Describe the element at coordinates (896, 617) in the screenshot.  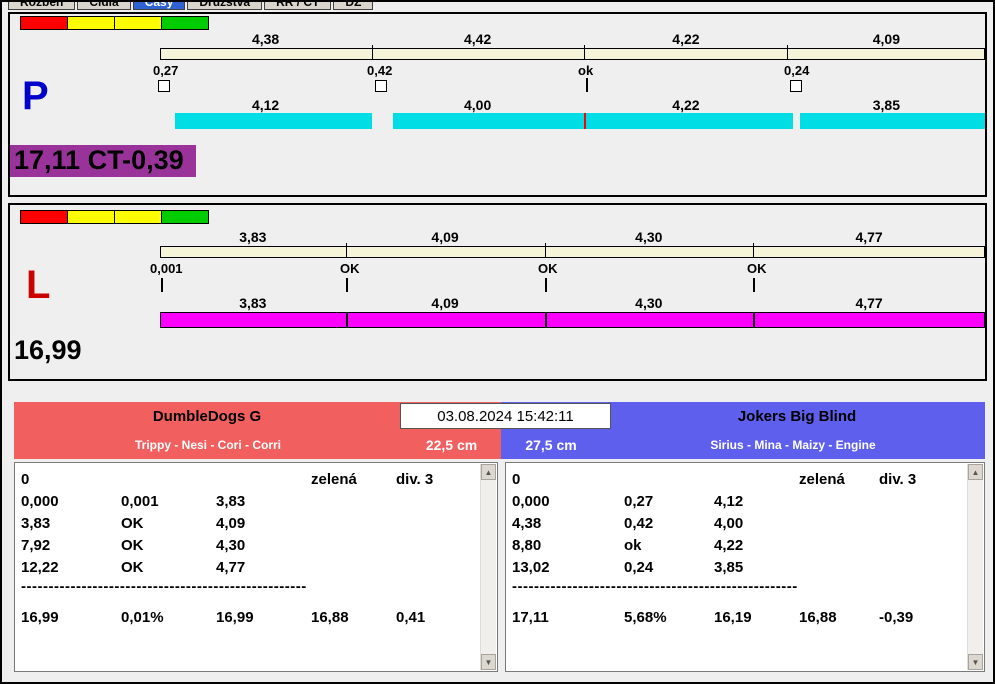
I see `result-cell: -0,39` at that location.